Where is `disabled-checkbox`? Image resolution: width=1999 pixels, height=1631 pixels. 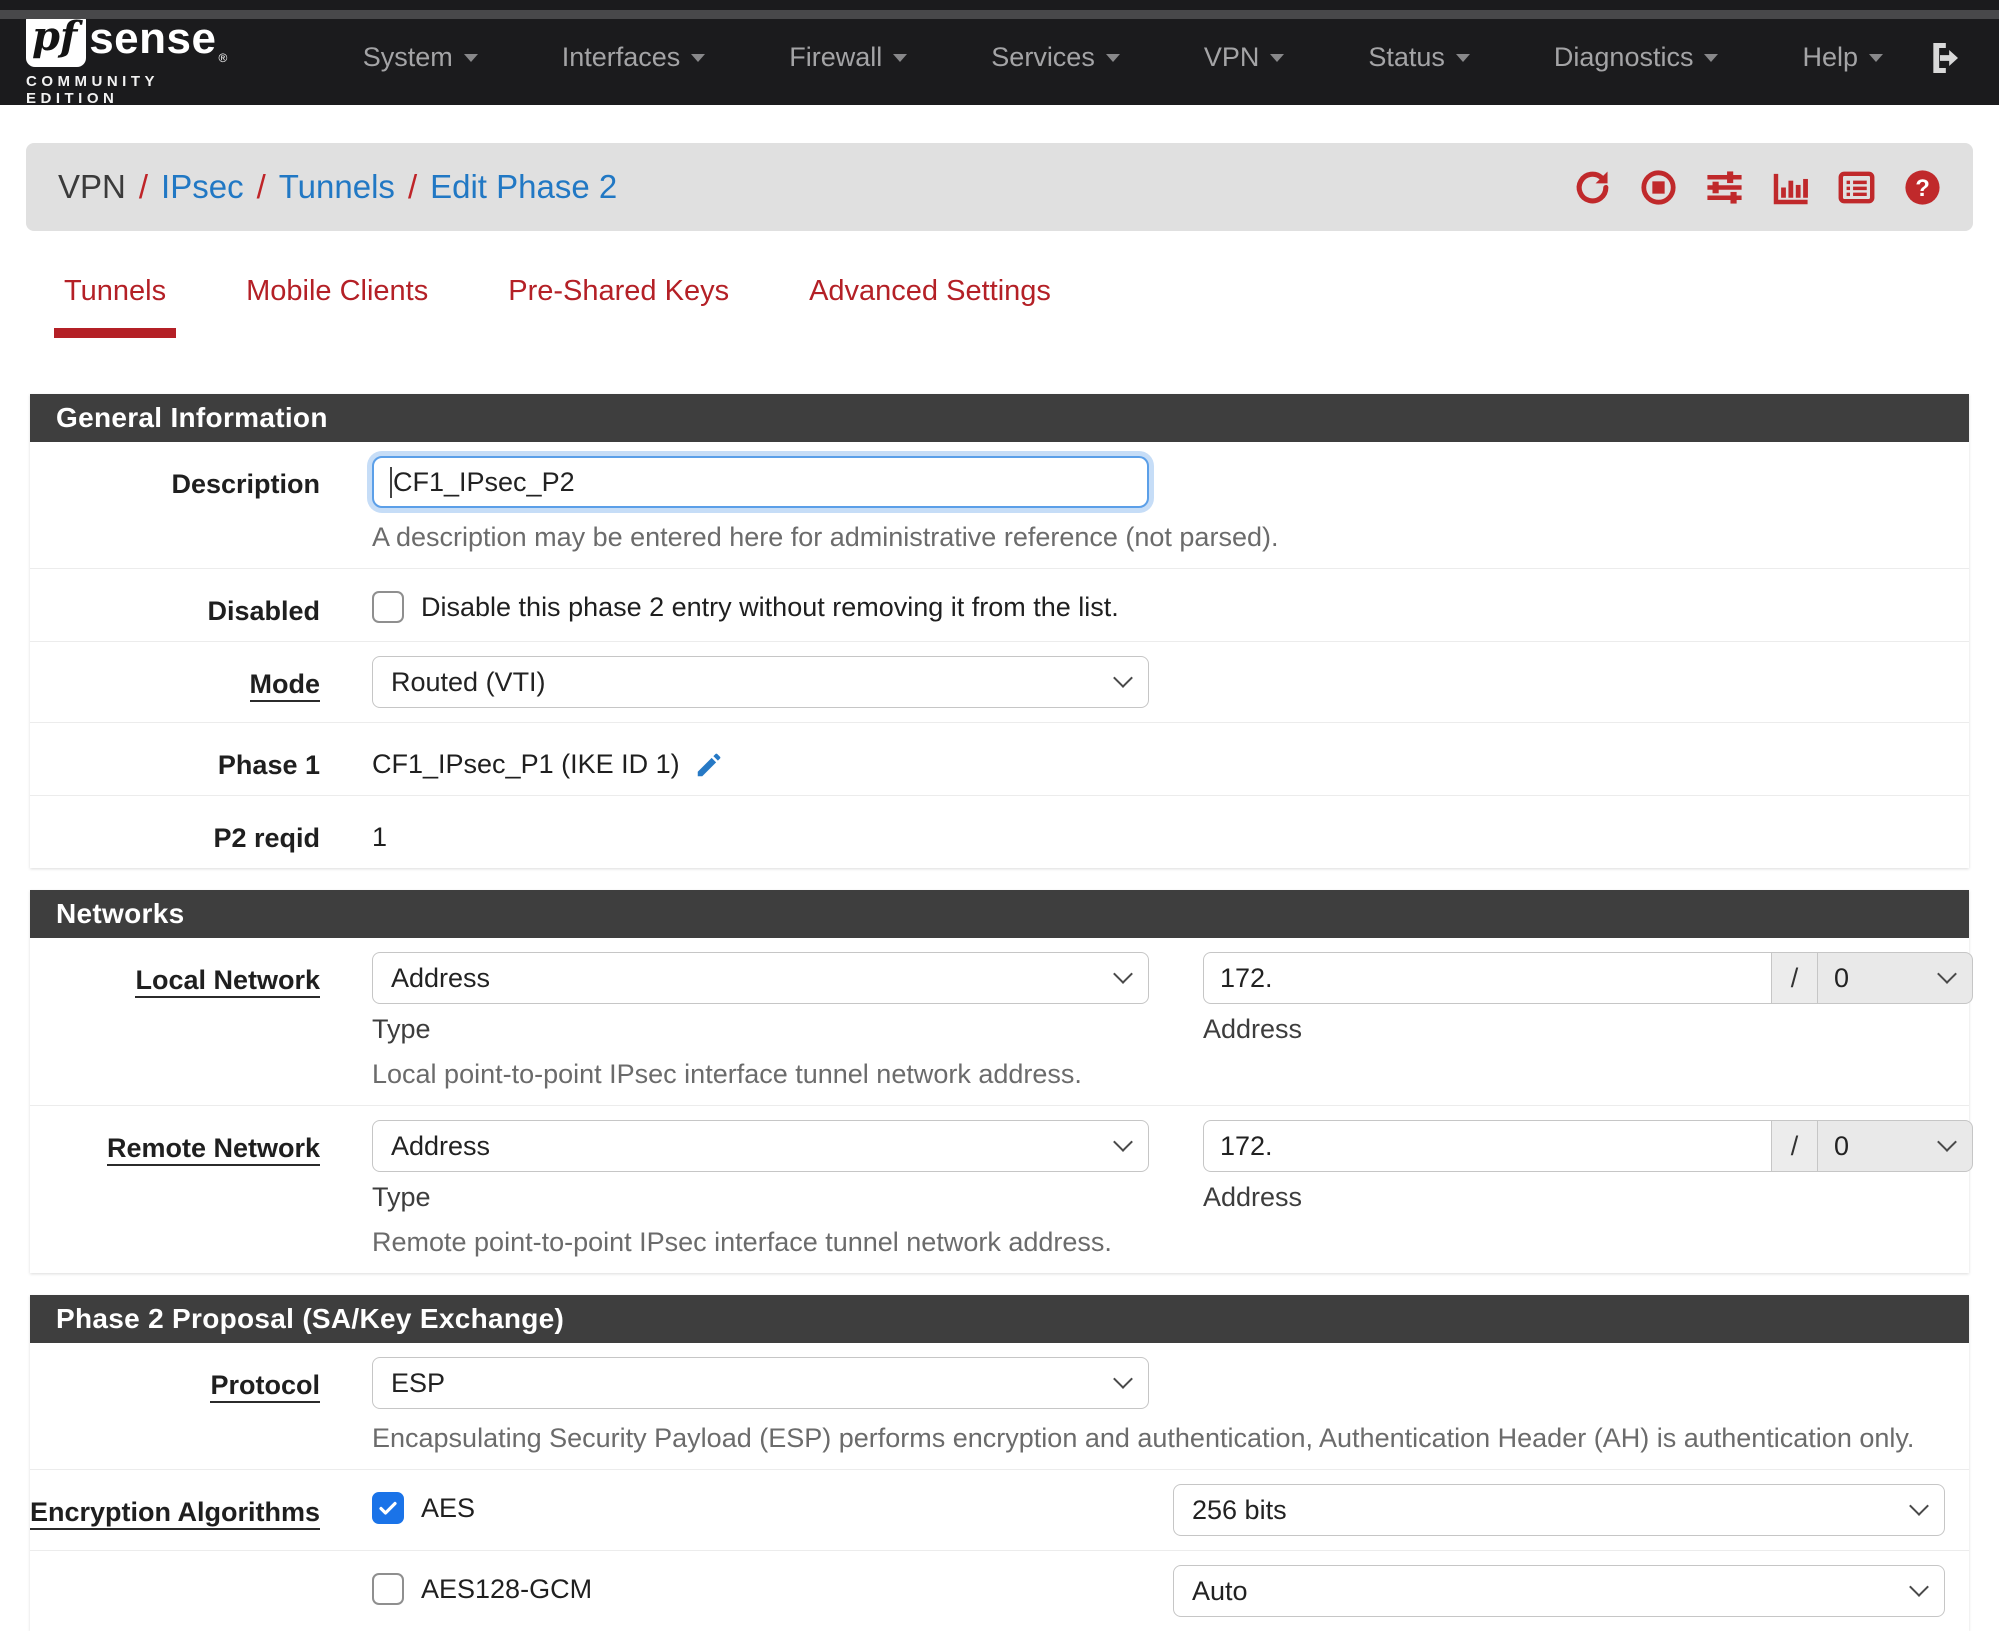 disabled-checkbox is located at coordinates (388, 607).